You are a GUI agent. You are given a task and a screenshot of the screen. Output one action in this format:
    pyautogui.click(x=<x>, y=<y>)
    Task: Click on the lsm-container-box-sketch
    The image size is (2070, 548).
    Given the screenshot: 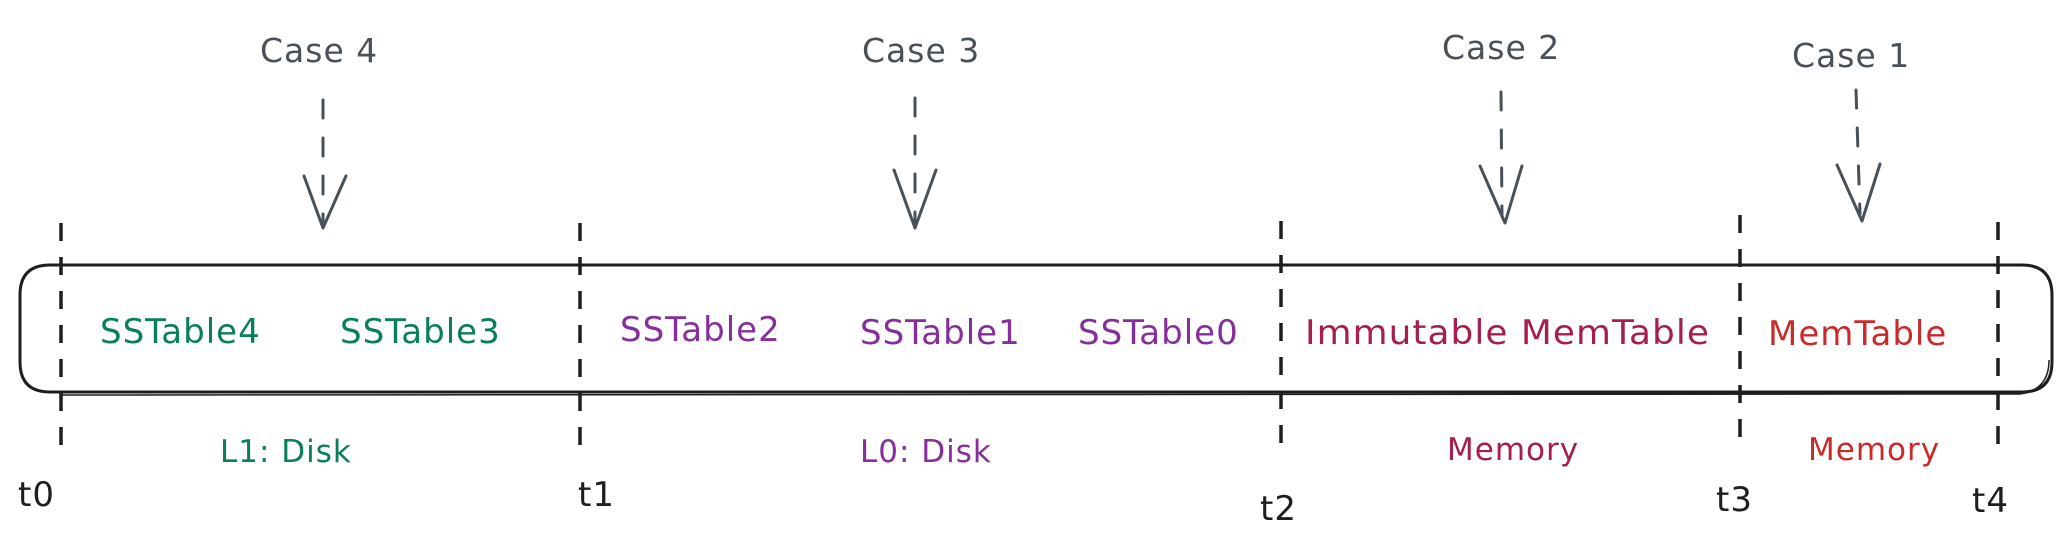 What is the action you would take?
    pyautogui.click(x=1054, y=377)
    